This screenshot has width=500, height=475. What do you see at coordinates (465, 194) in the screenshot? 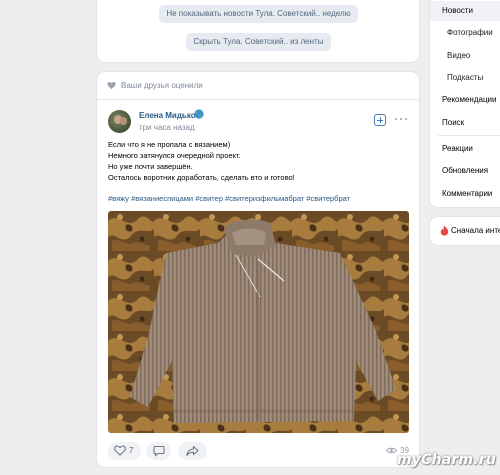
I see `sidebar-item-comments: Комментарии` at bounding box center [465, 194].